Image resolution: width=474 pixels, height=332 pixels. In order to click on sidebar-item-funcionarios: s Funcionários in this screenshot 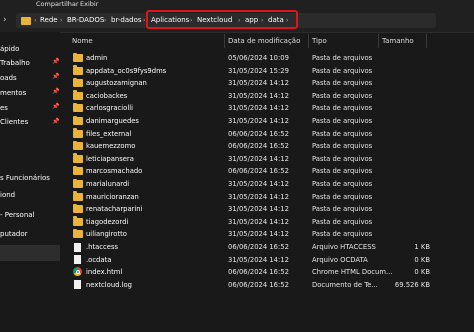, I will do `click(25, 178)`.